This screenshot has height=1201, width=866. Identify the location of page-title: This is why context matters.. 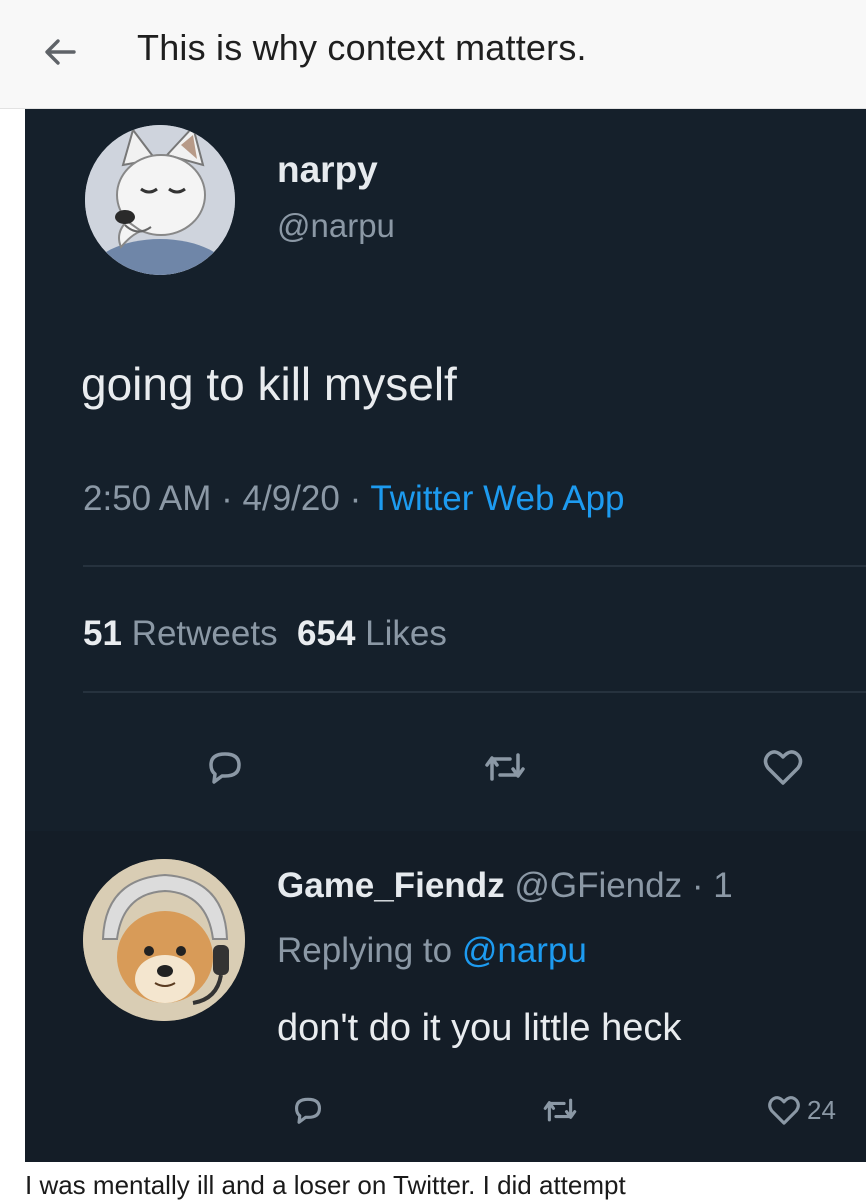
(362, 47).